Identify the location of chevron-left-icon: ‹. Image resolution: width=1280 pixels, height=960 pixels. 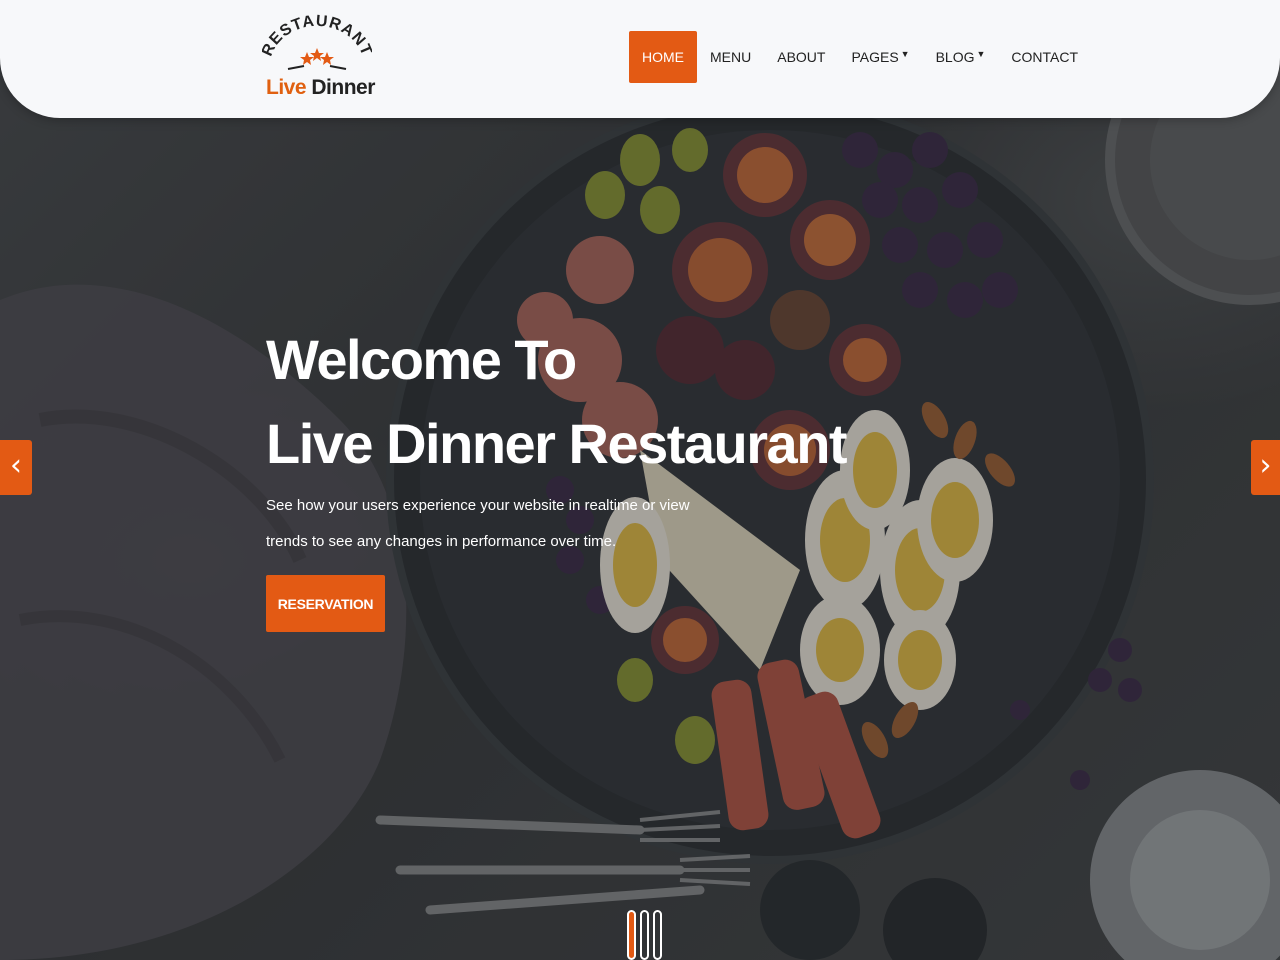
(16, 465).